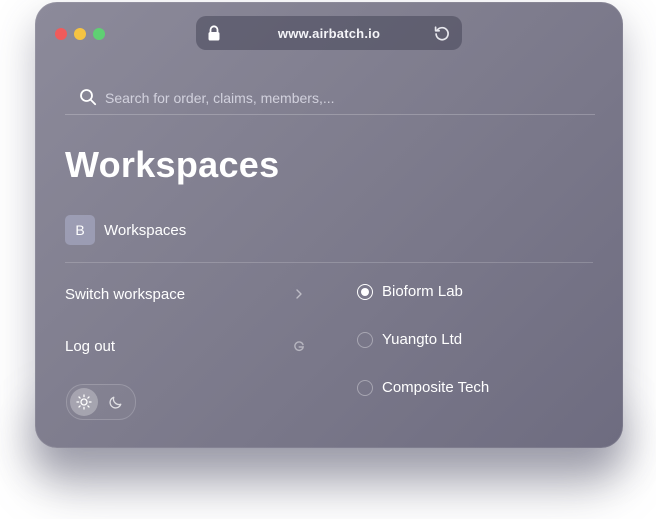 This screenshot has height=519, width=656. Describe the element at coordinates (329, 262) in the screenshot. I see `divider` at that location.